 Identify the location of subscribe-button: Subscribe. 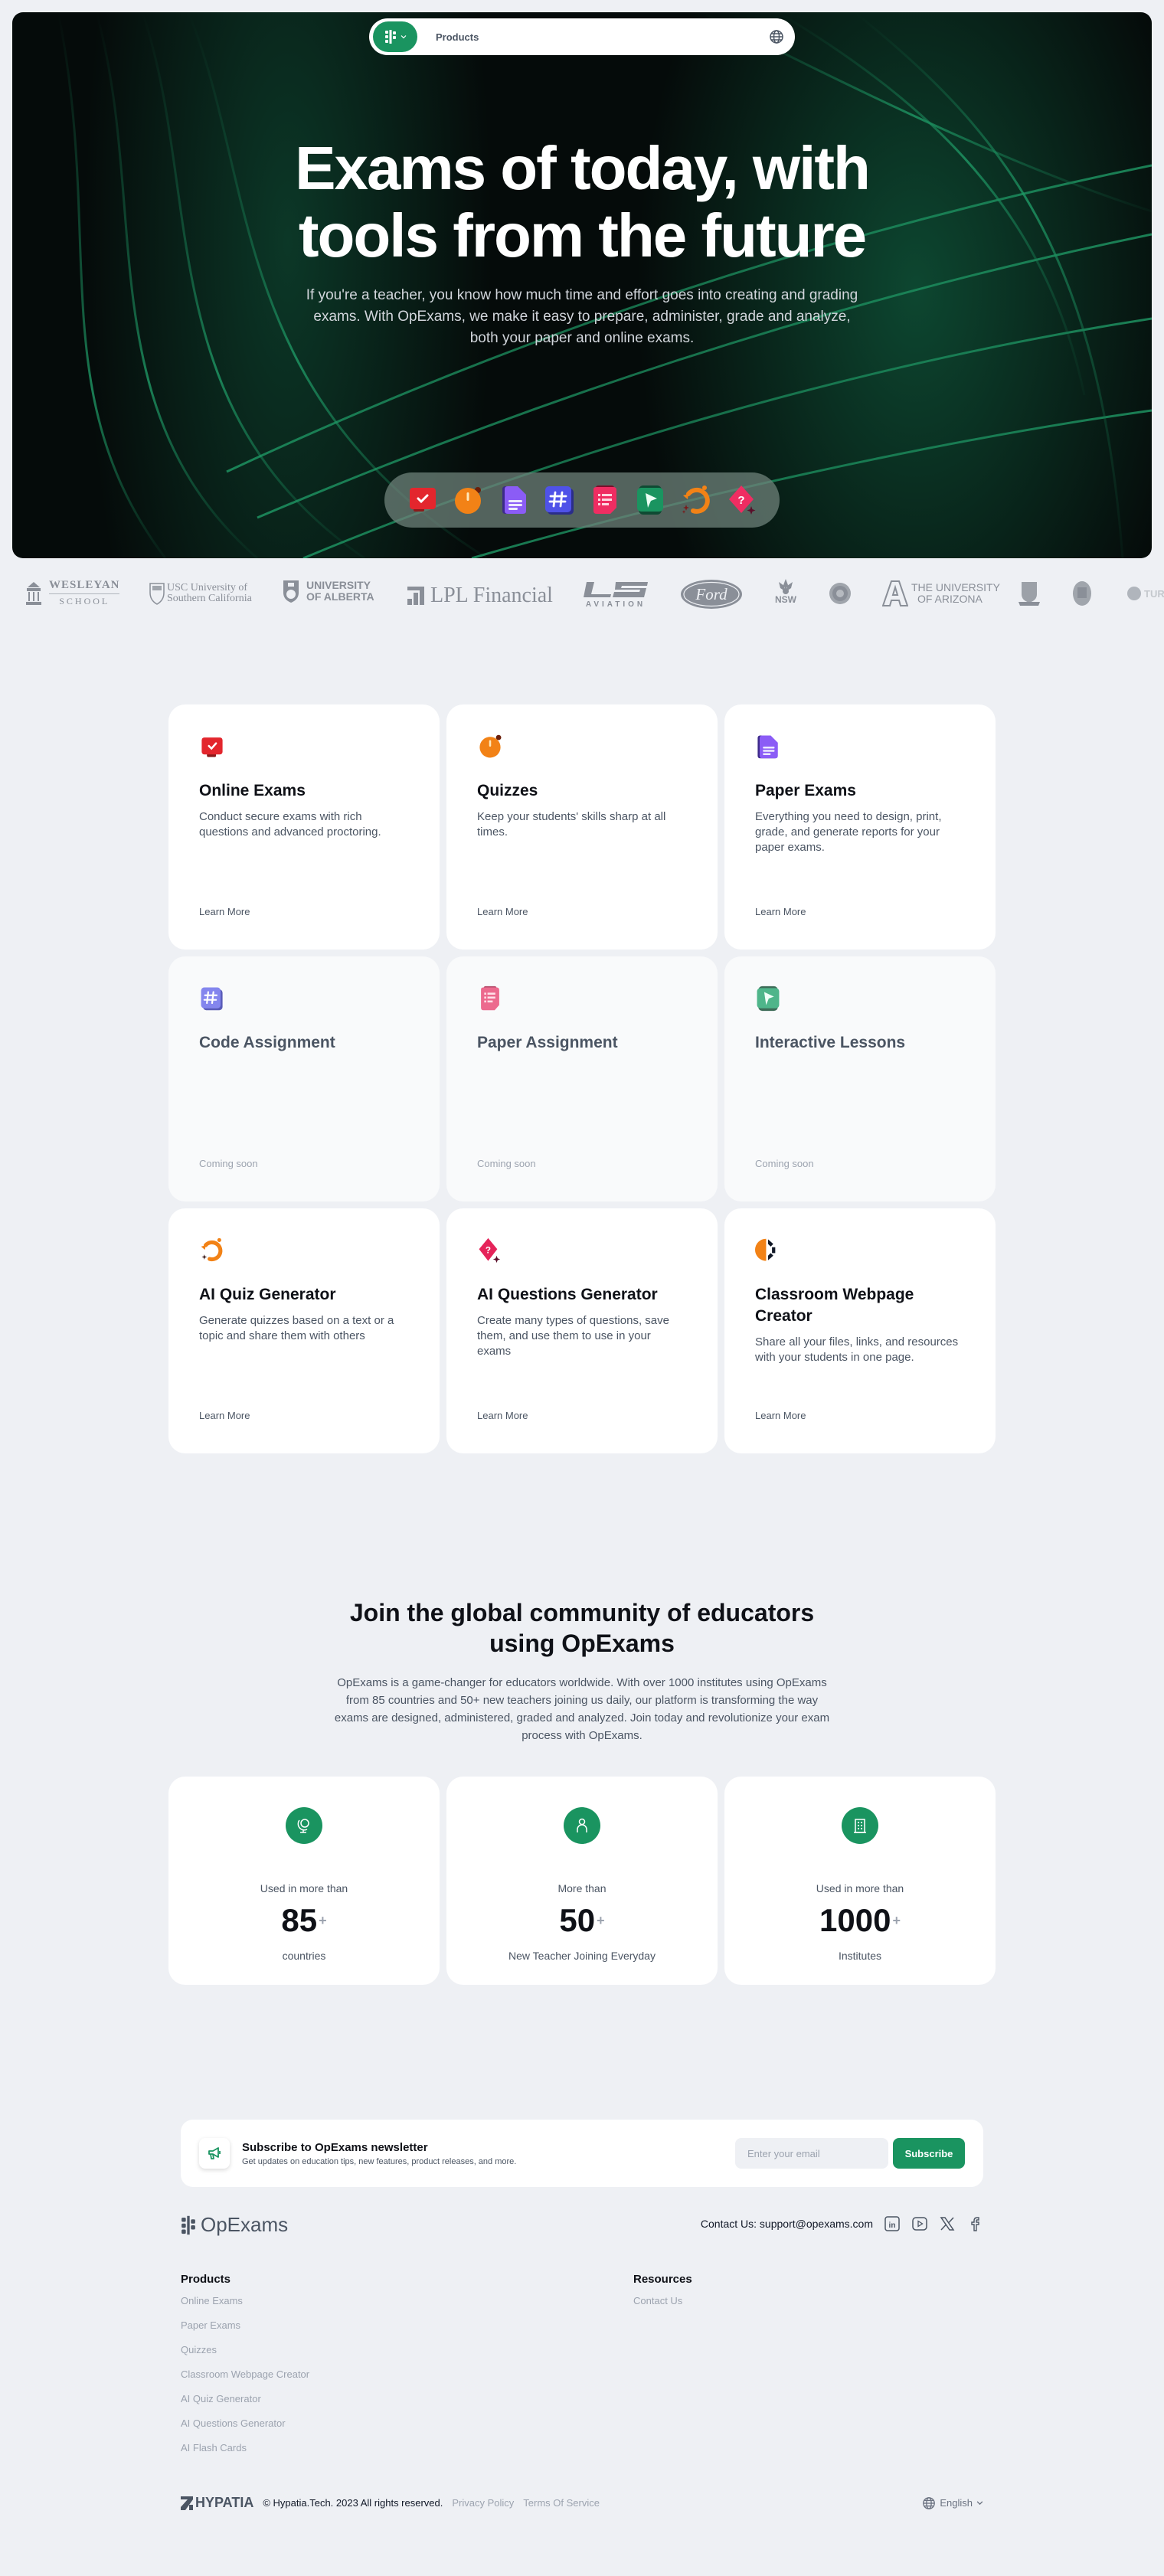
(929, 2153).